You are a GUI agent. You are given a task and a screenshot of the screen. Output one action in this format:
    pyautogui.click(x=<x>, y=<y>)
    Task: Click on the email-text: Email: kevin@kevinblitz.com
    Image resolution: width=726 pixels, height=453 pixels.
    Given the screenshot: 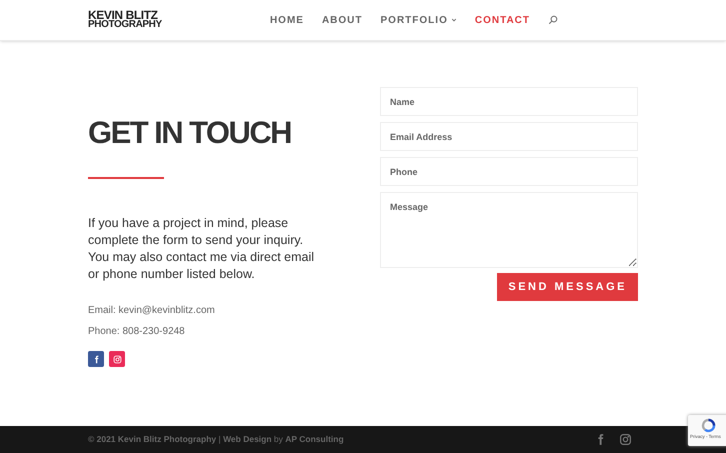 What is the action you would take?
    pyautogui.click(x=152, y=311)
    